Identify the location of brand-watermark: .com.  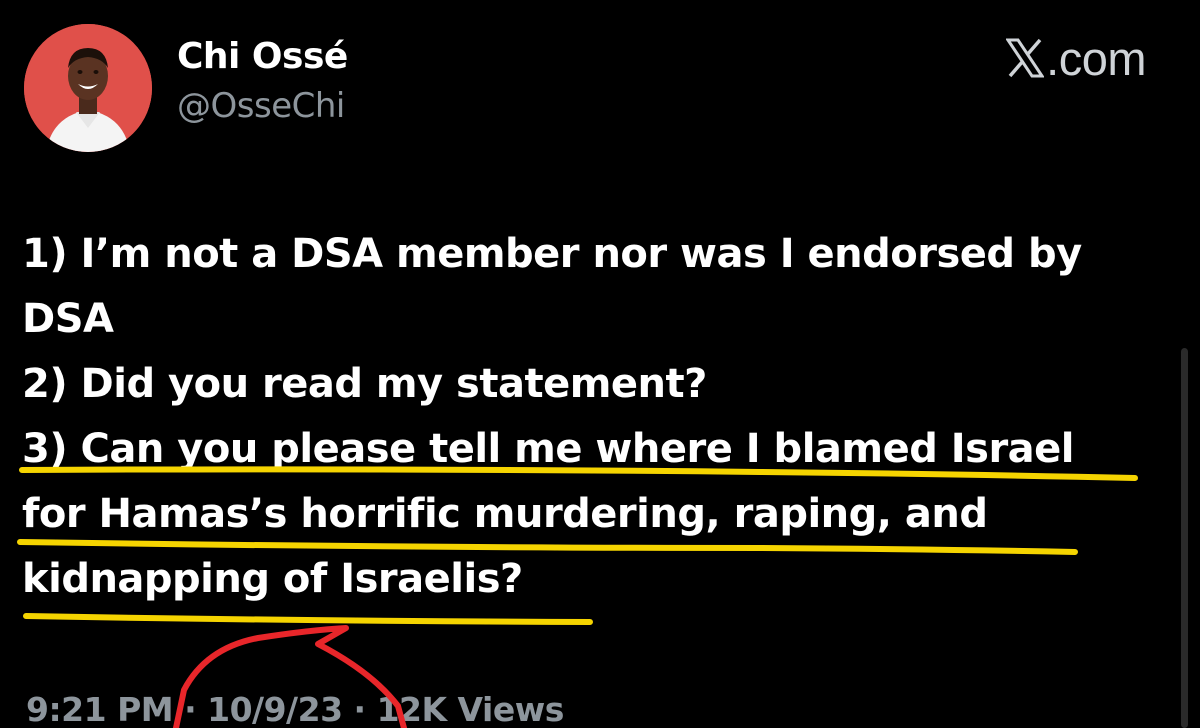
(1076, 58).